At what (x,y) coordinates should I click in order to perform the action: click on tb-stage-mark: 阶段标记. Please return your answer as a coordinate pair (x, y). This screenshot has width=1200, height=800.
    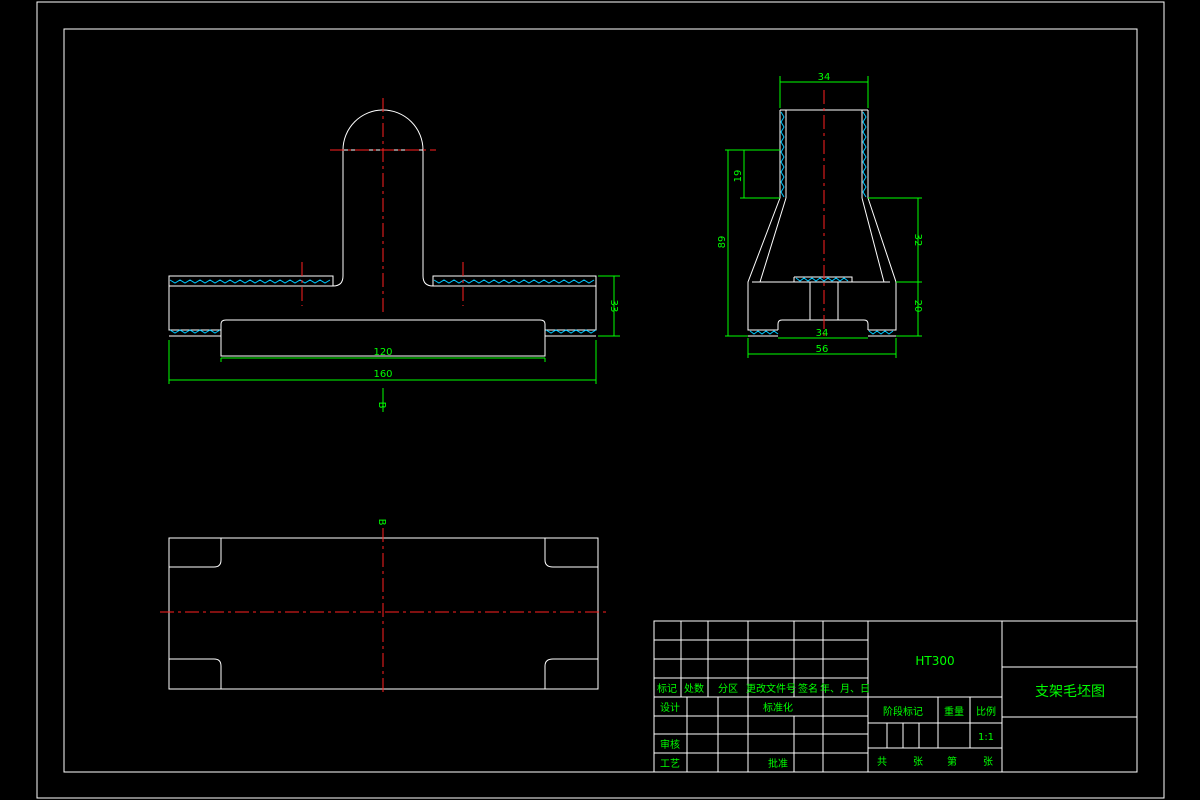
    Looking at the image, I should click on (903, 711).